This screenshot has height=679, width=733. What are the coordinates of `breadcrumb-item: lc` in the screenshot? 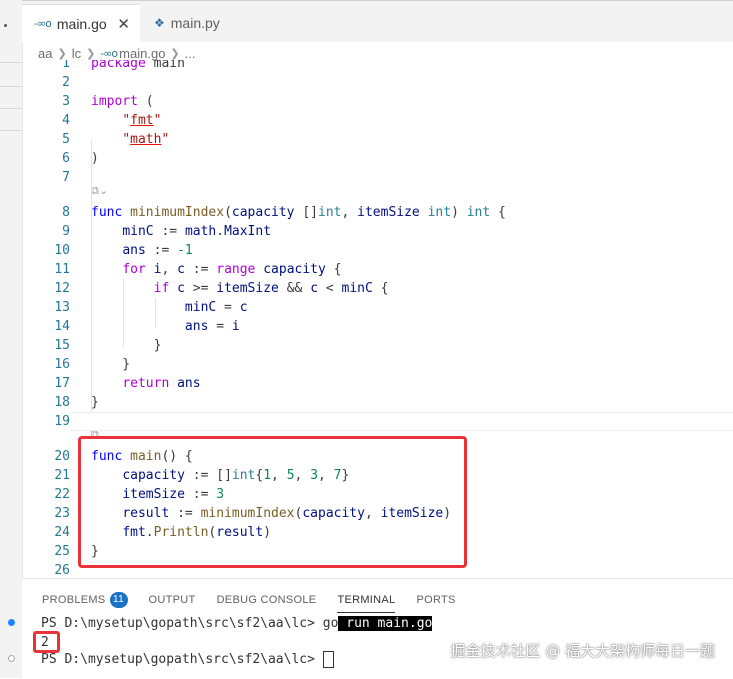 It's located at (76, 53).